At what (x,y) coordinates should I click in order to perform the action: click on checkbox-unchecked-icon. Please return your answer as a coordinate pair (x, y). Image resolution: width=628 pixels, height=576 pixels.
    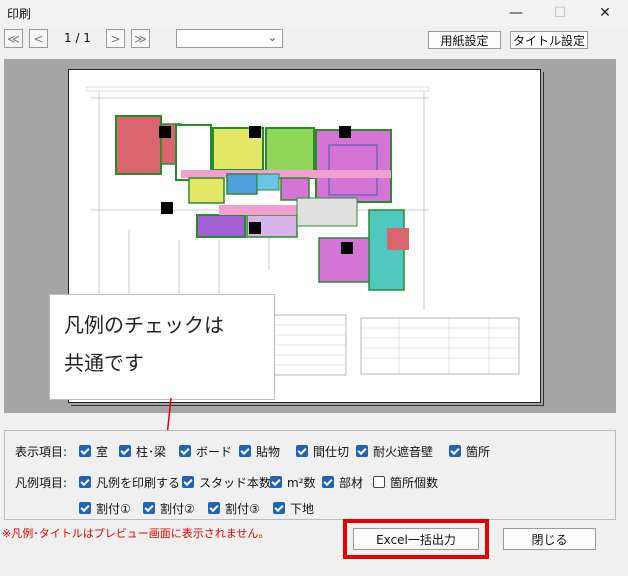
    Looking at the image, I should click on (379, 482).